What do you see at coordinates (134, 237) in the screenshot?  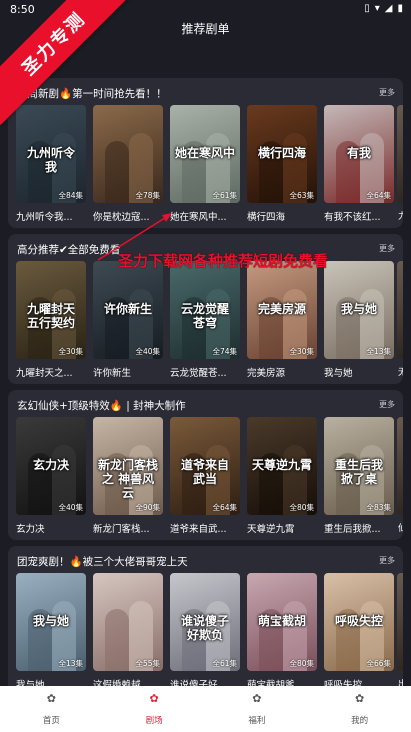 I see `red-arrow-annotation` at bounding box center [134, 237].